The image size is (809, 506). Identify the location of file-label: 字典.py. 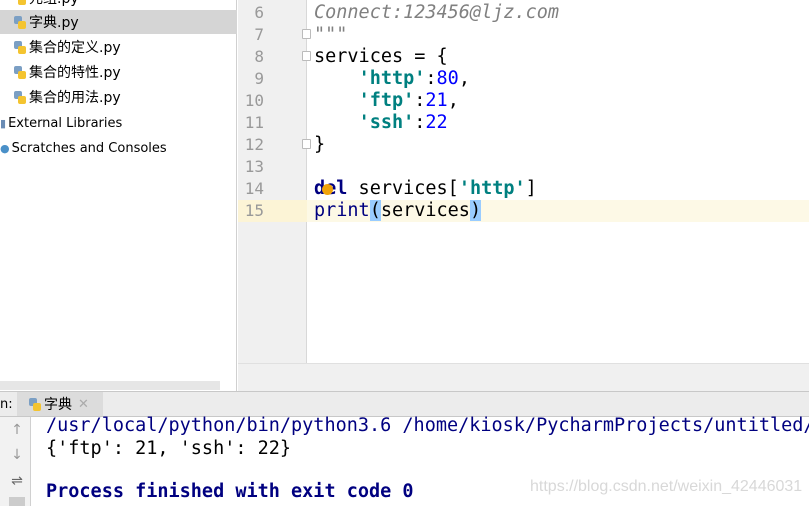
(54, 23).